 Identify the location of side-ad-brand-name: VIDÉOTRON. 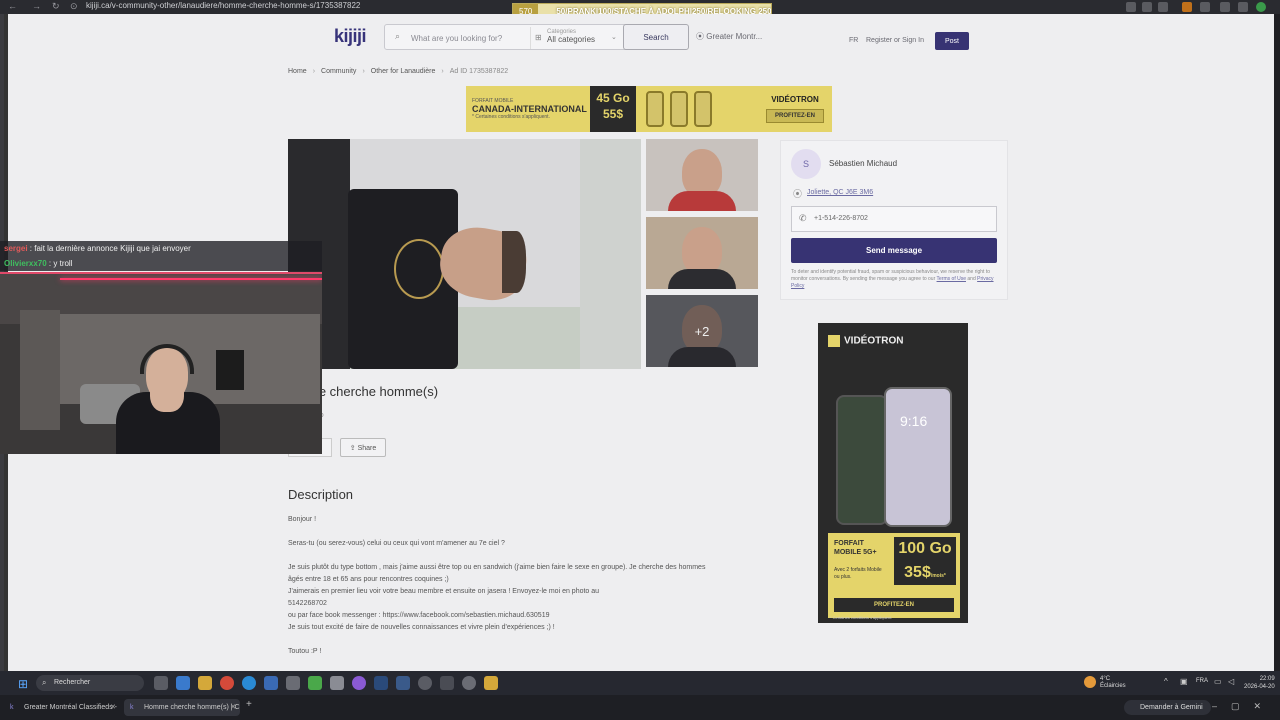
(874, 341).